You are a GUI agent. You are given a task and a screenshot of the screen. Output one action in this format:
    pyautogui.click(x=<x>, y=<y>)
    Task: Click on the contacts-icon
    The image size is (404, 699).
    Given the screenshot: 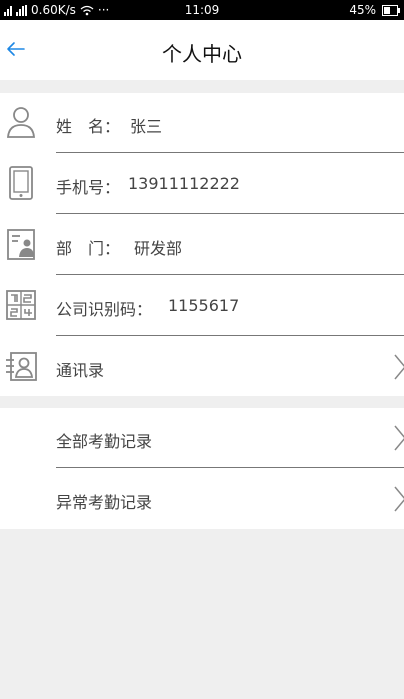 What is the action you would take?
    pyautogui.click(x=21, y=366)
    